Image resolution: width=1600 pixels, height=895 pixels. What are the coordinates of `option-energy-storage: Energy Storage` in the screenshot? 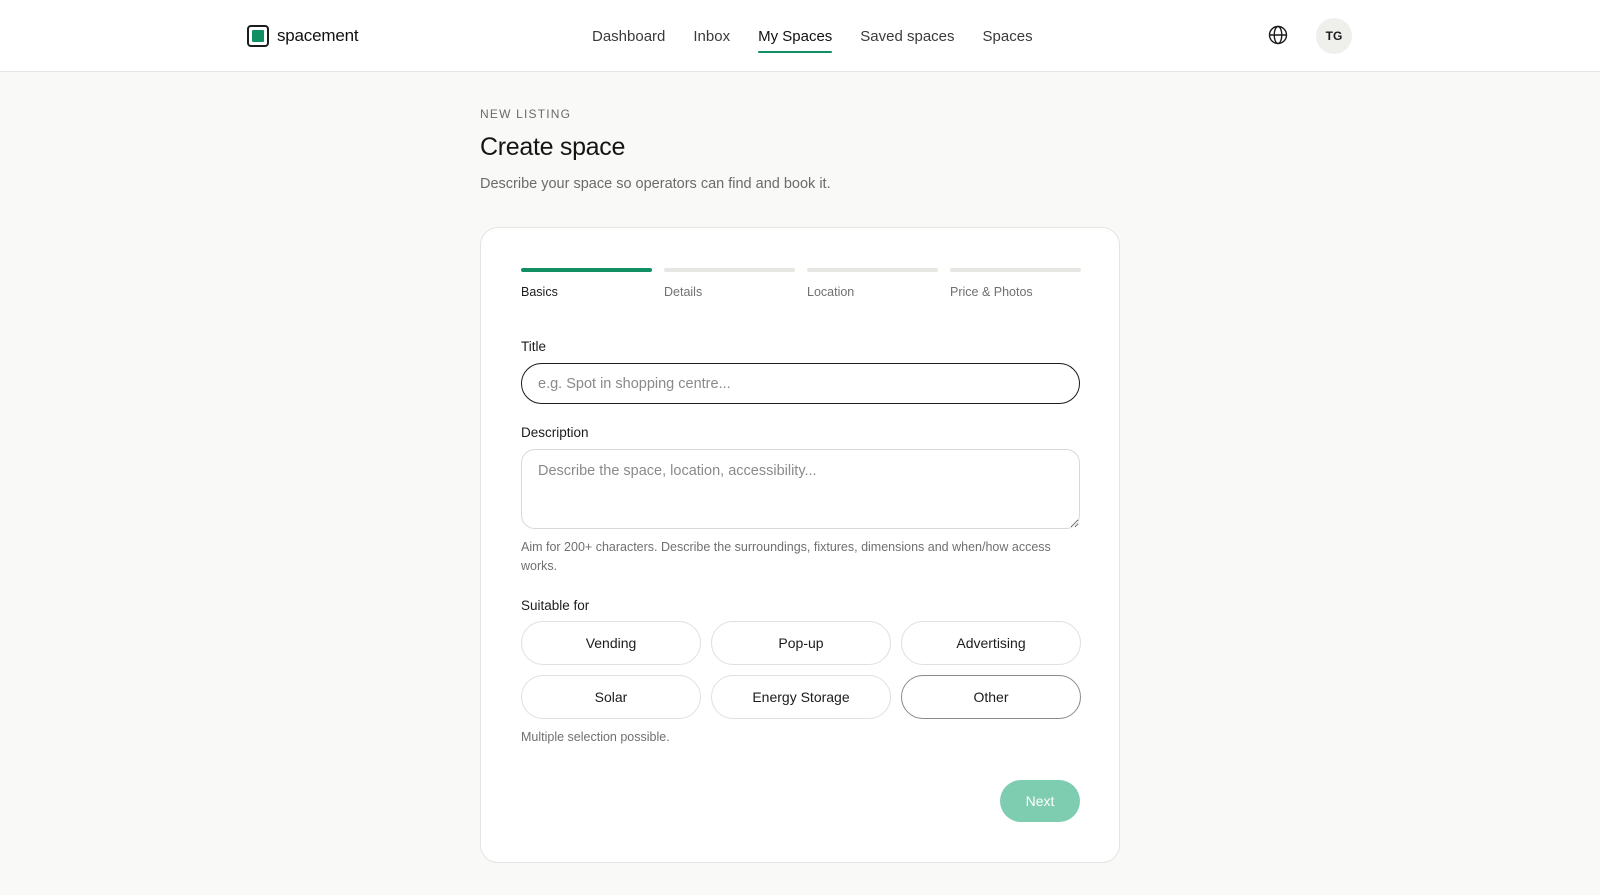 It's located at (801, 697).